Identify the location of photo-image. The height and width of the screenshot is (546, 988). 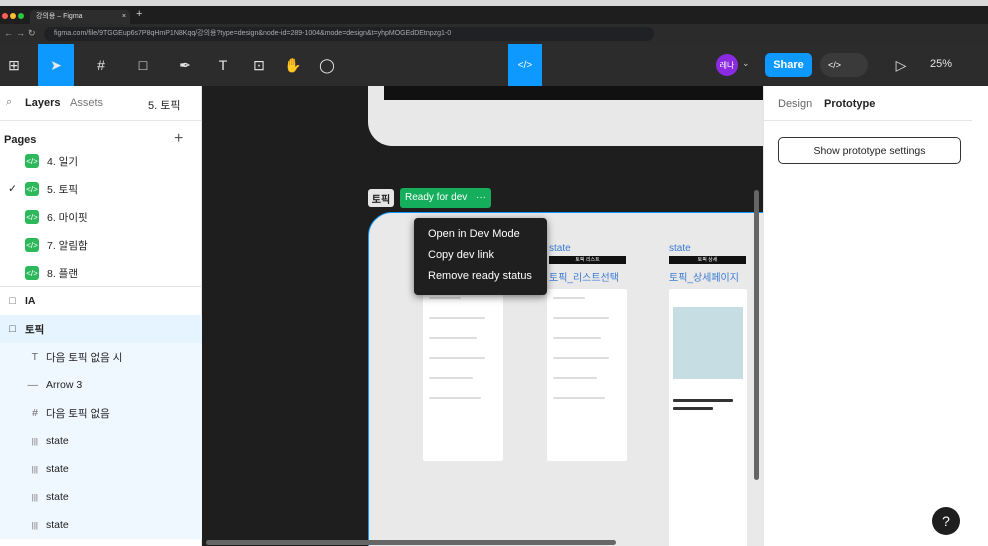
(708, 343).